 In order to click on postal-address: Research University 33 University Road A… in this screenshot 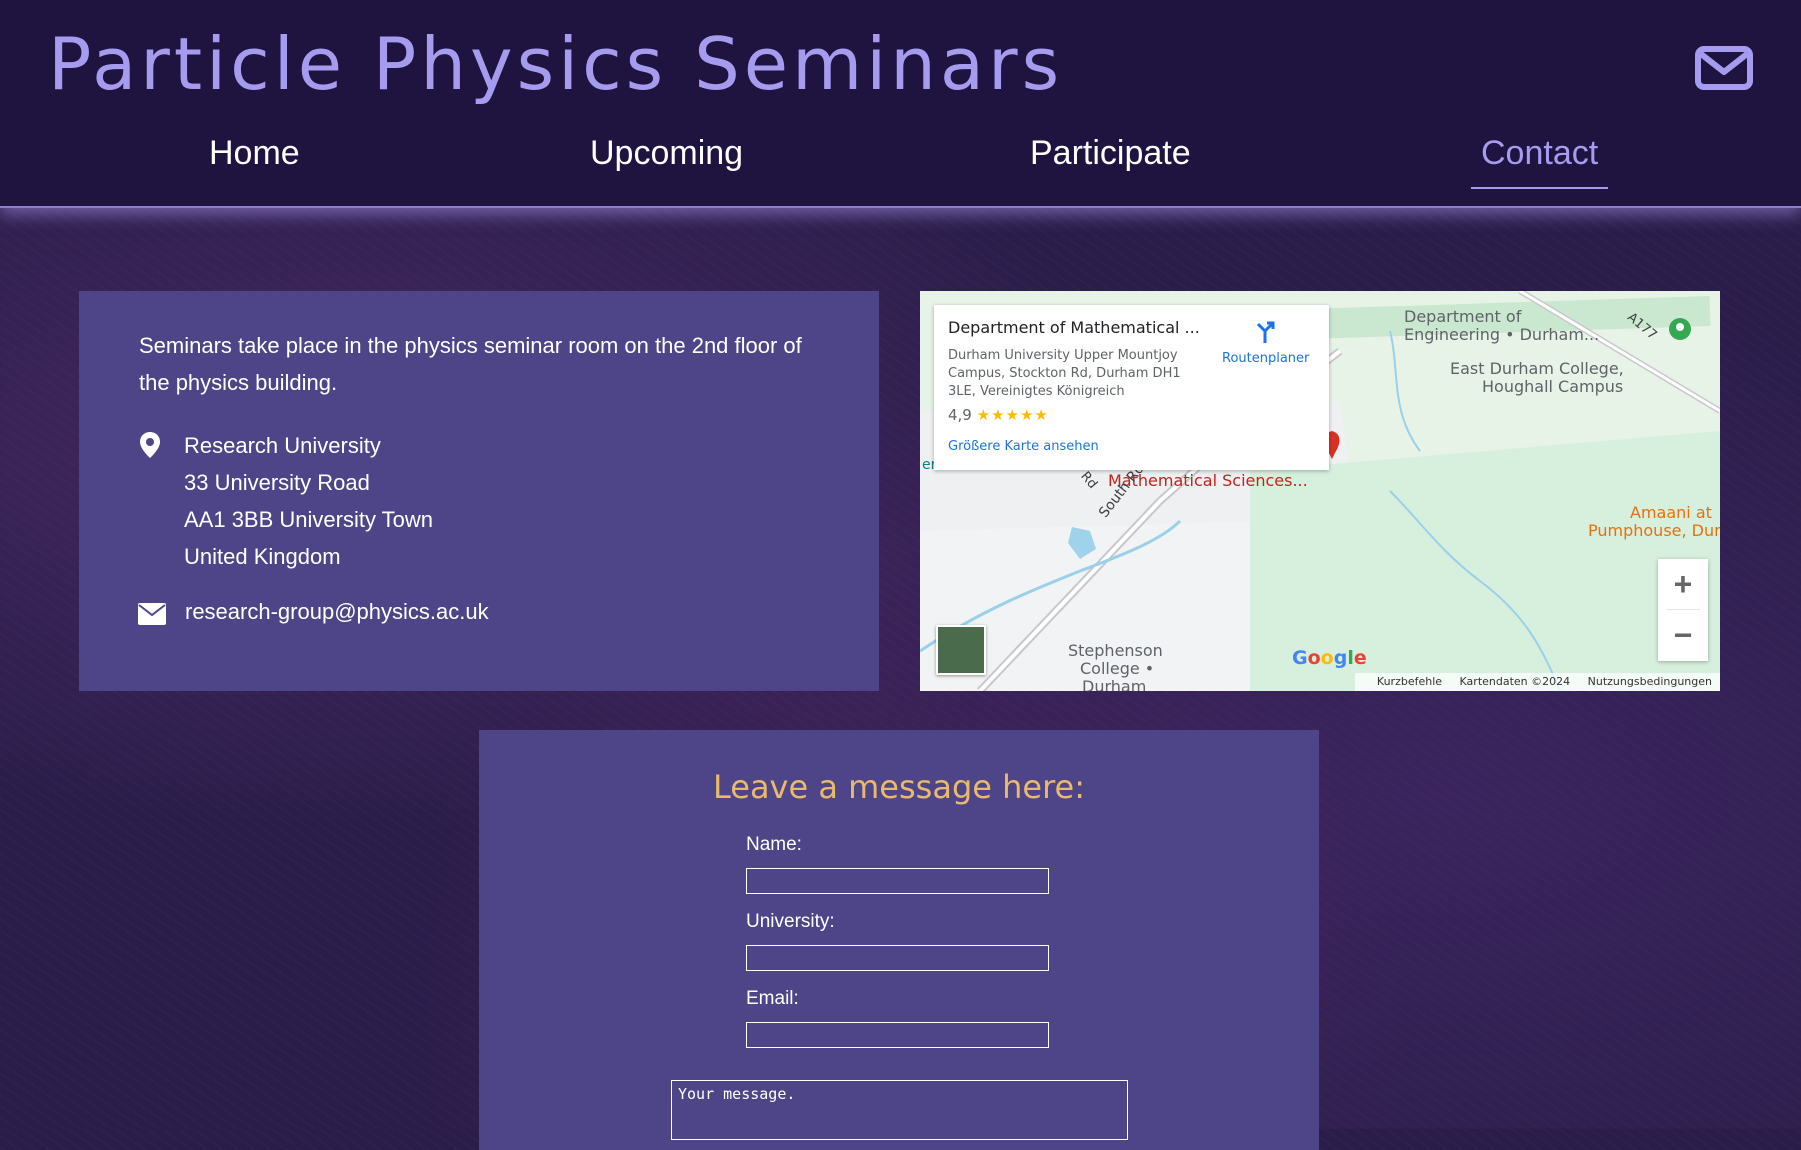, I will do `click(308, 501)`.